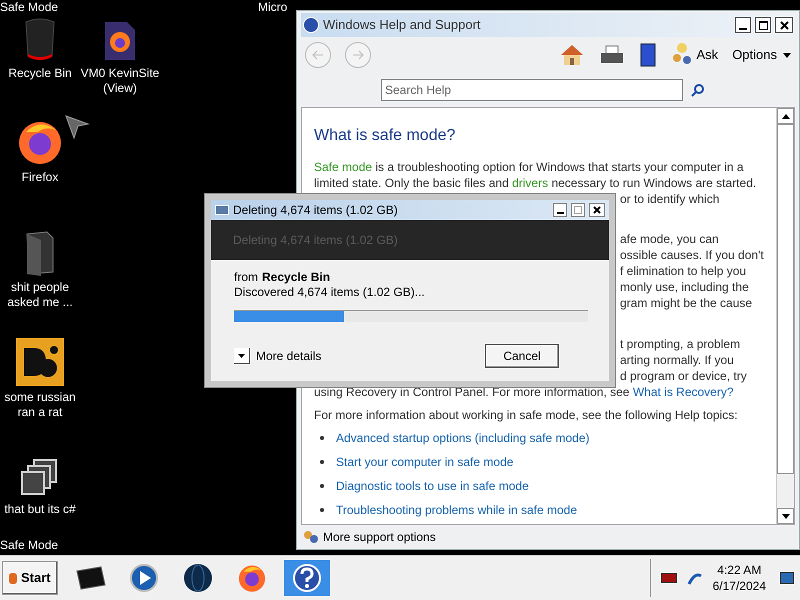 This screenshot has width=800, height=600. I want to click on options-button: Options, so click(761, 55).